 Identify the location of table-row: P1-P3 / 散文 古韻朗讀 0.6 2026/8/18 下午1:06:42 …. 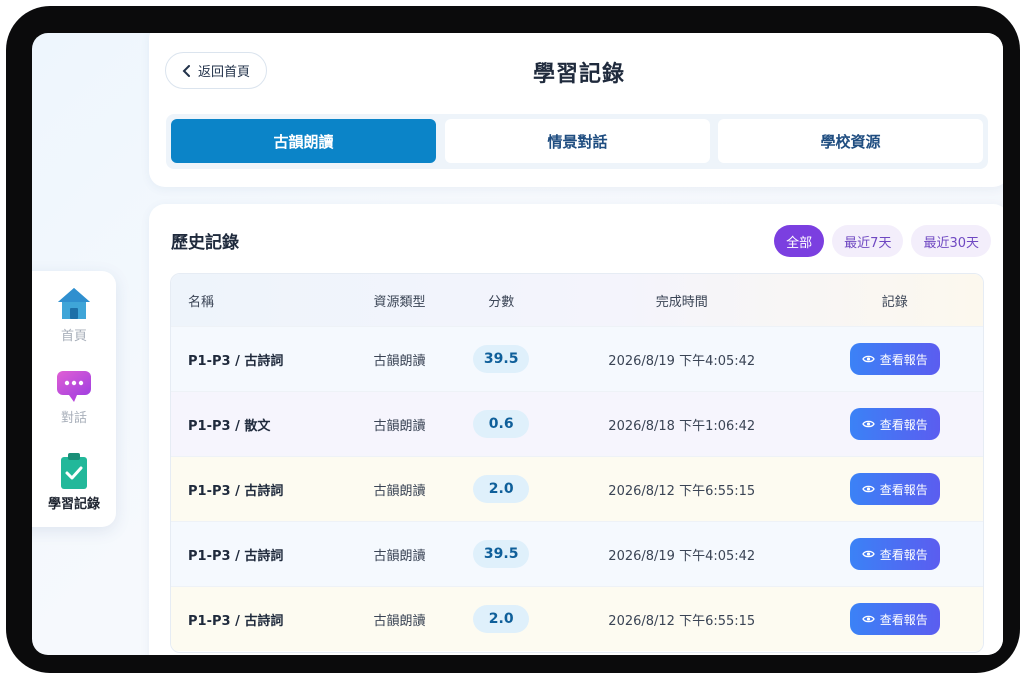
(577, 423).